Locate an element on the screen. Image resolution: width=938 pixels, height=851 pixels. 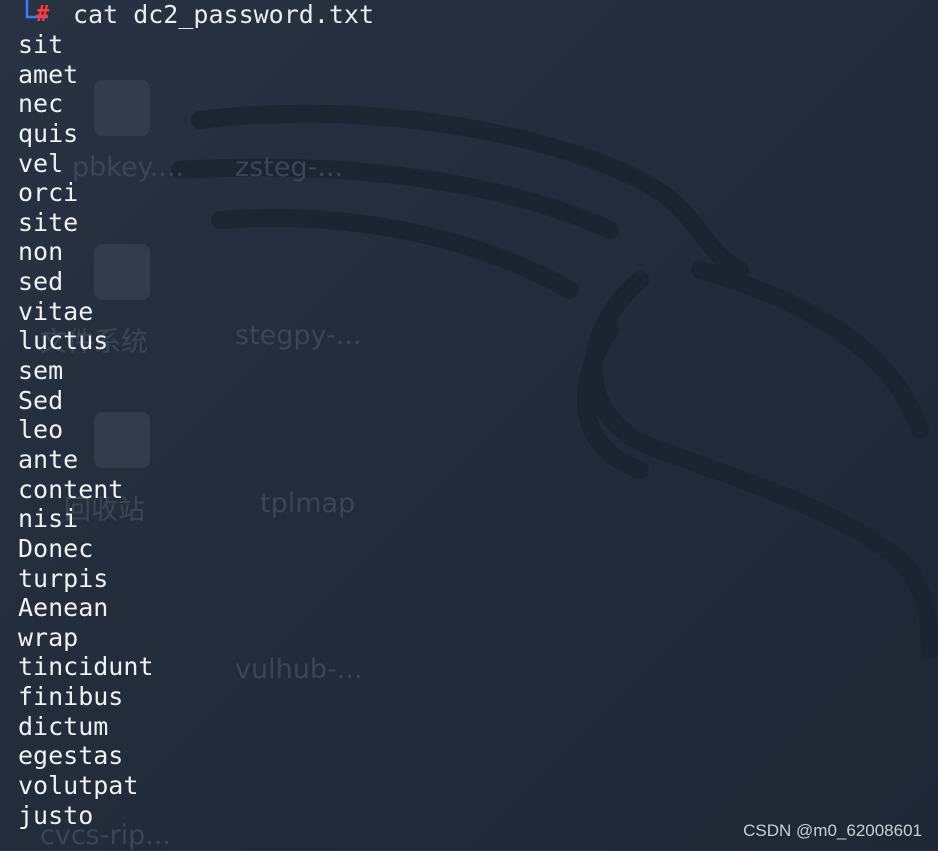
output-line: sit is located at coordinates (41, 44).